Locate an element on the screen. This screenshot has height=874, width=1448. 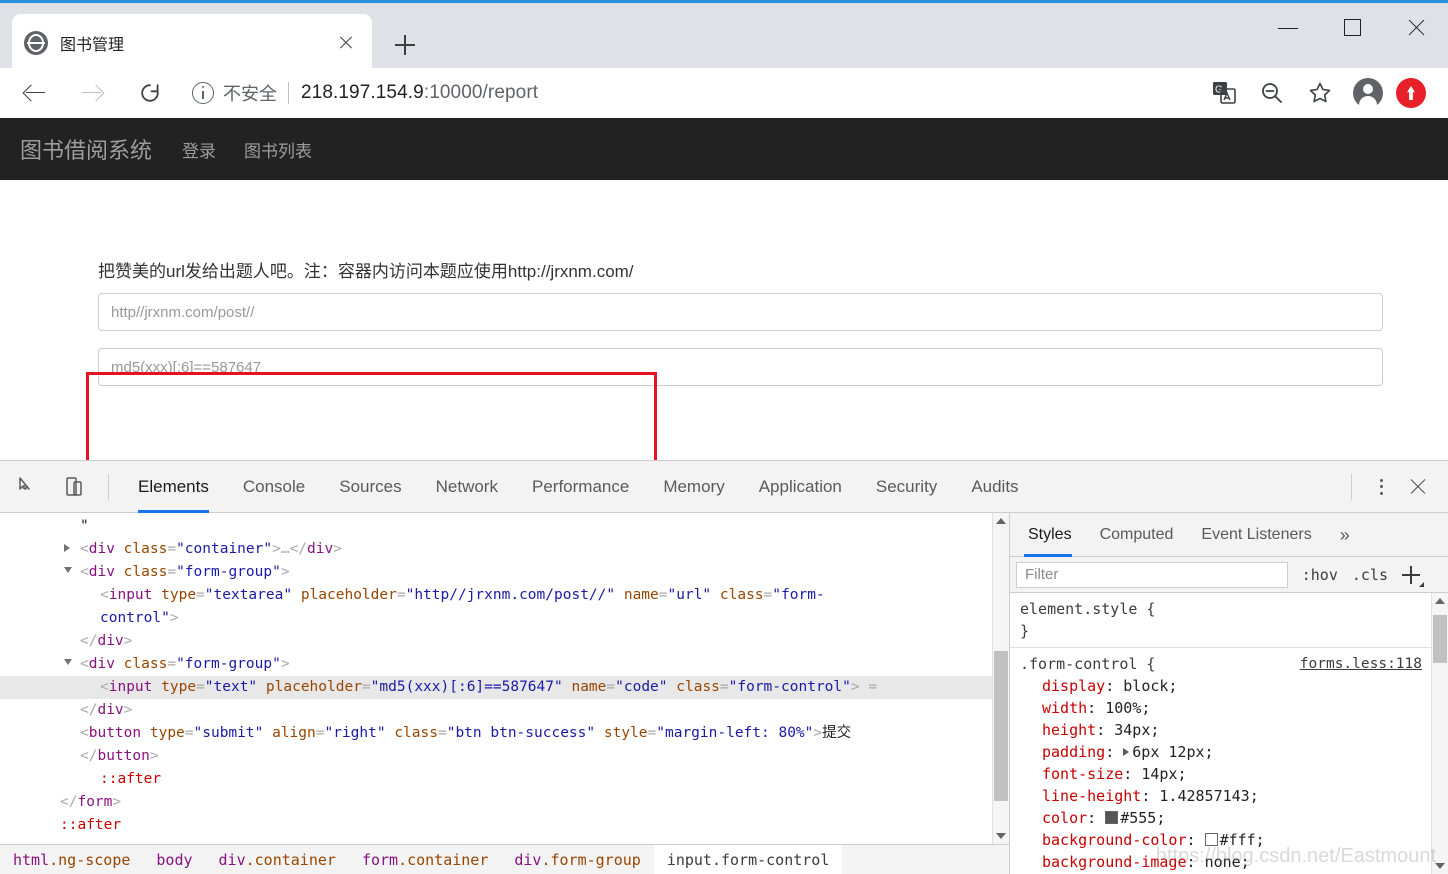
css-declaration: background-image: none; is located at coordinates (1226, 862).